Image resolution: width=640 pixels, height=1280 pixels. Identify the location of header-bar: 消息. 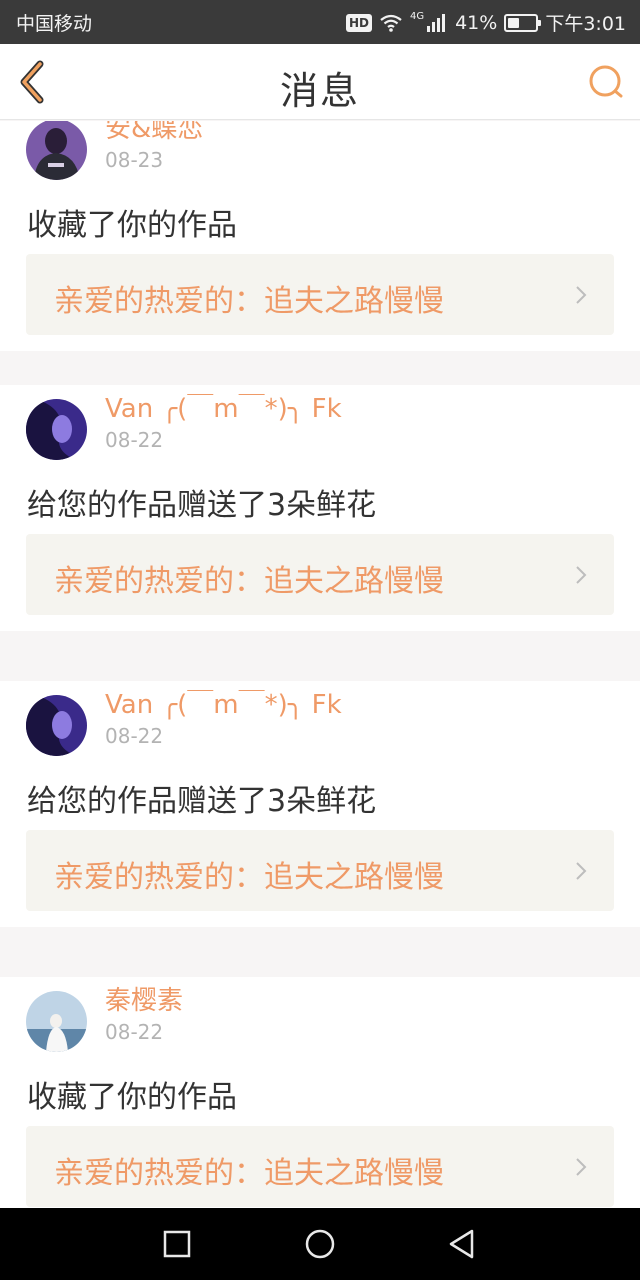
(320, 82).